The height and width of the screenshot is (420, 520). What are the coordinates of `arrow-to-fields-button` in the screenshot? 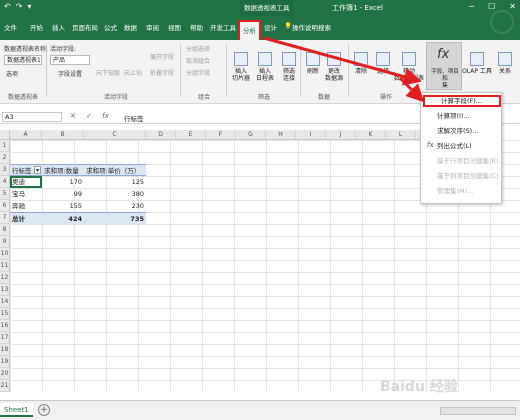 It's located at (342, 61).